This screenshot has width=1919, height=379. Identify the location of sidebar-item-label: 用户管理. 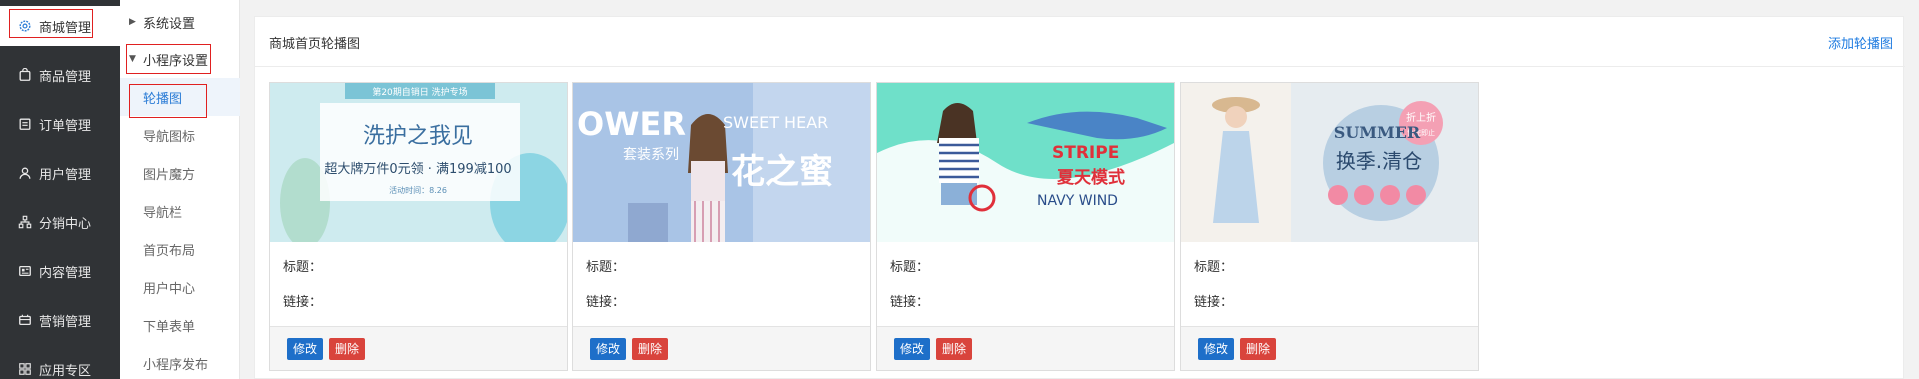
(65, 175).